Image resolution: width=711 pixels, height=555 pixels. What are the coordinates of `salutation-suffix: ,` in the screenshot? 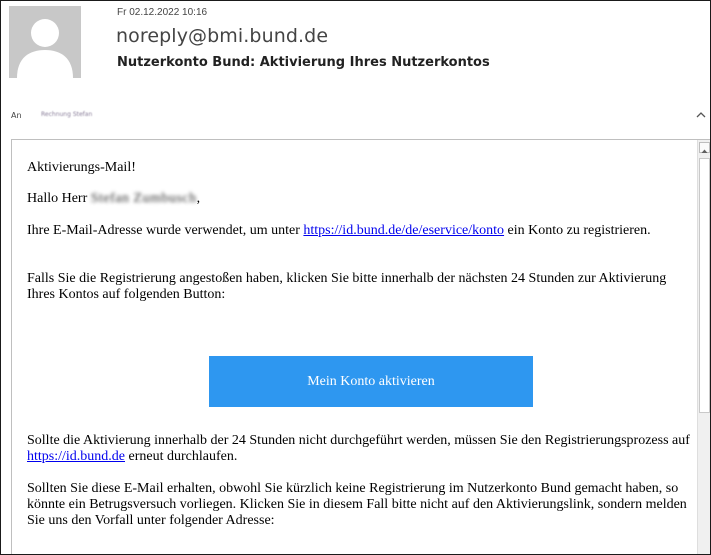 It's located at (198, 198).